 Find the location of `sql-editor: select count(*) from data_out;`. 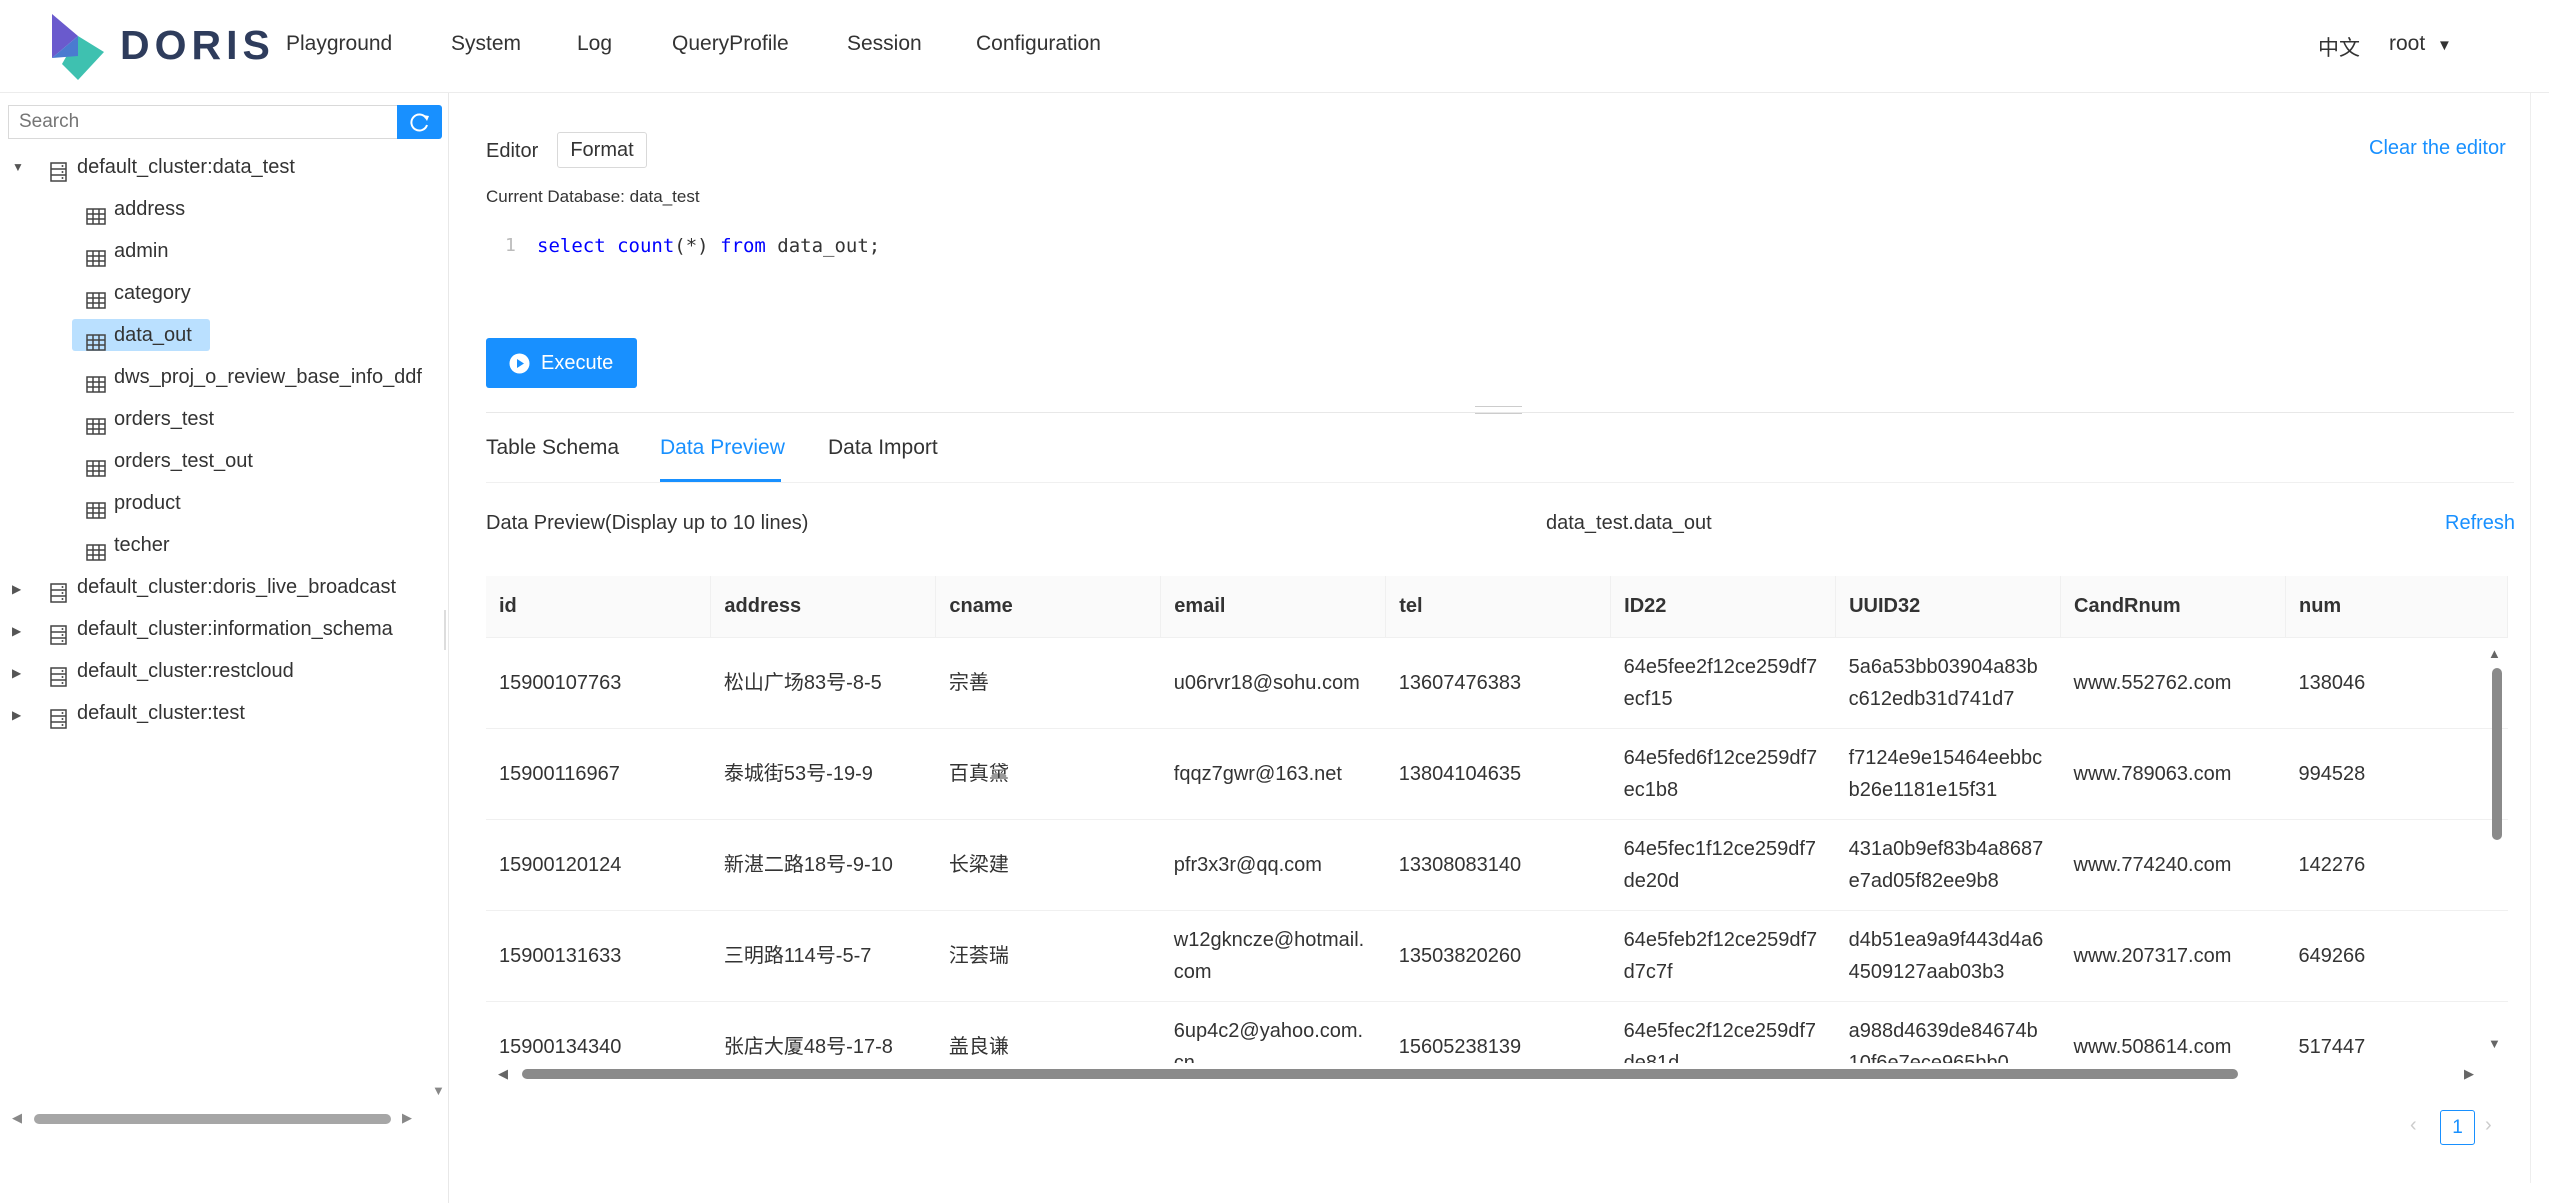

sql-editor: select count(*) from data_out; is located at coordinates (708, 246).